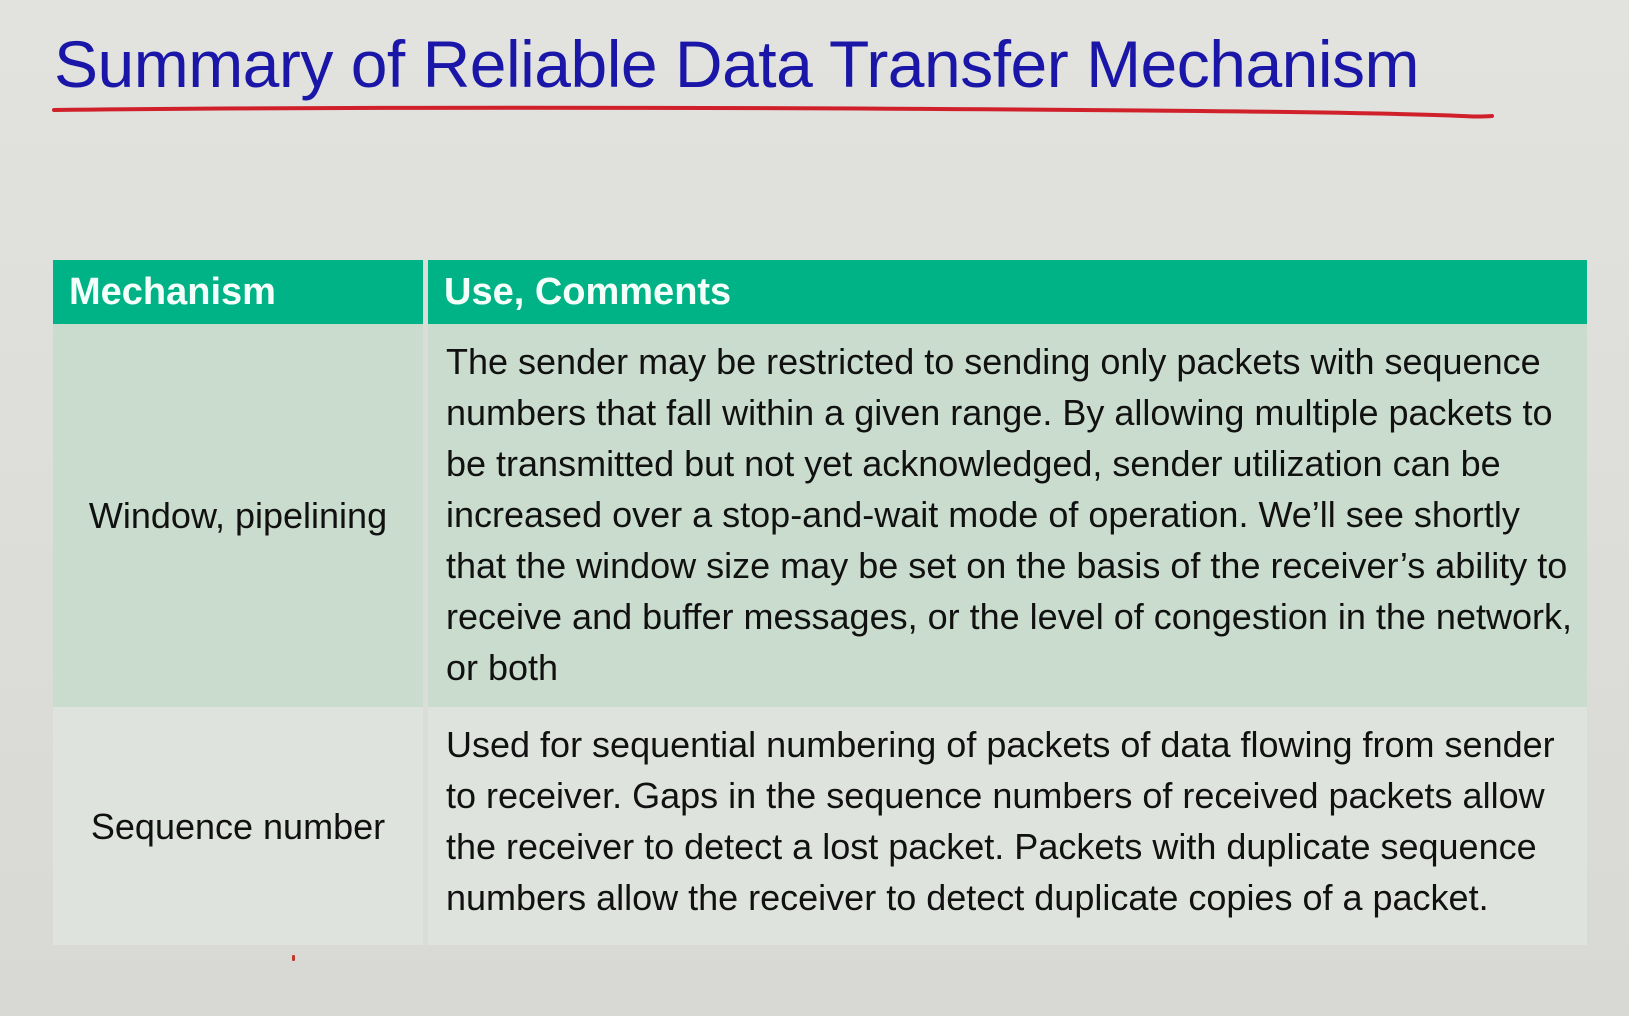  I want to click on pointer-mark, so click(293, 958).